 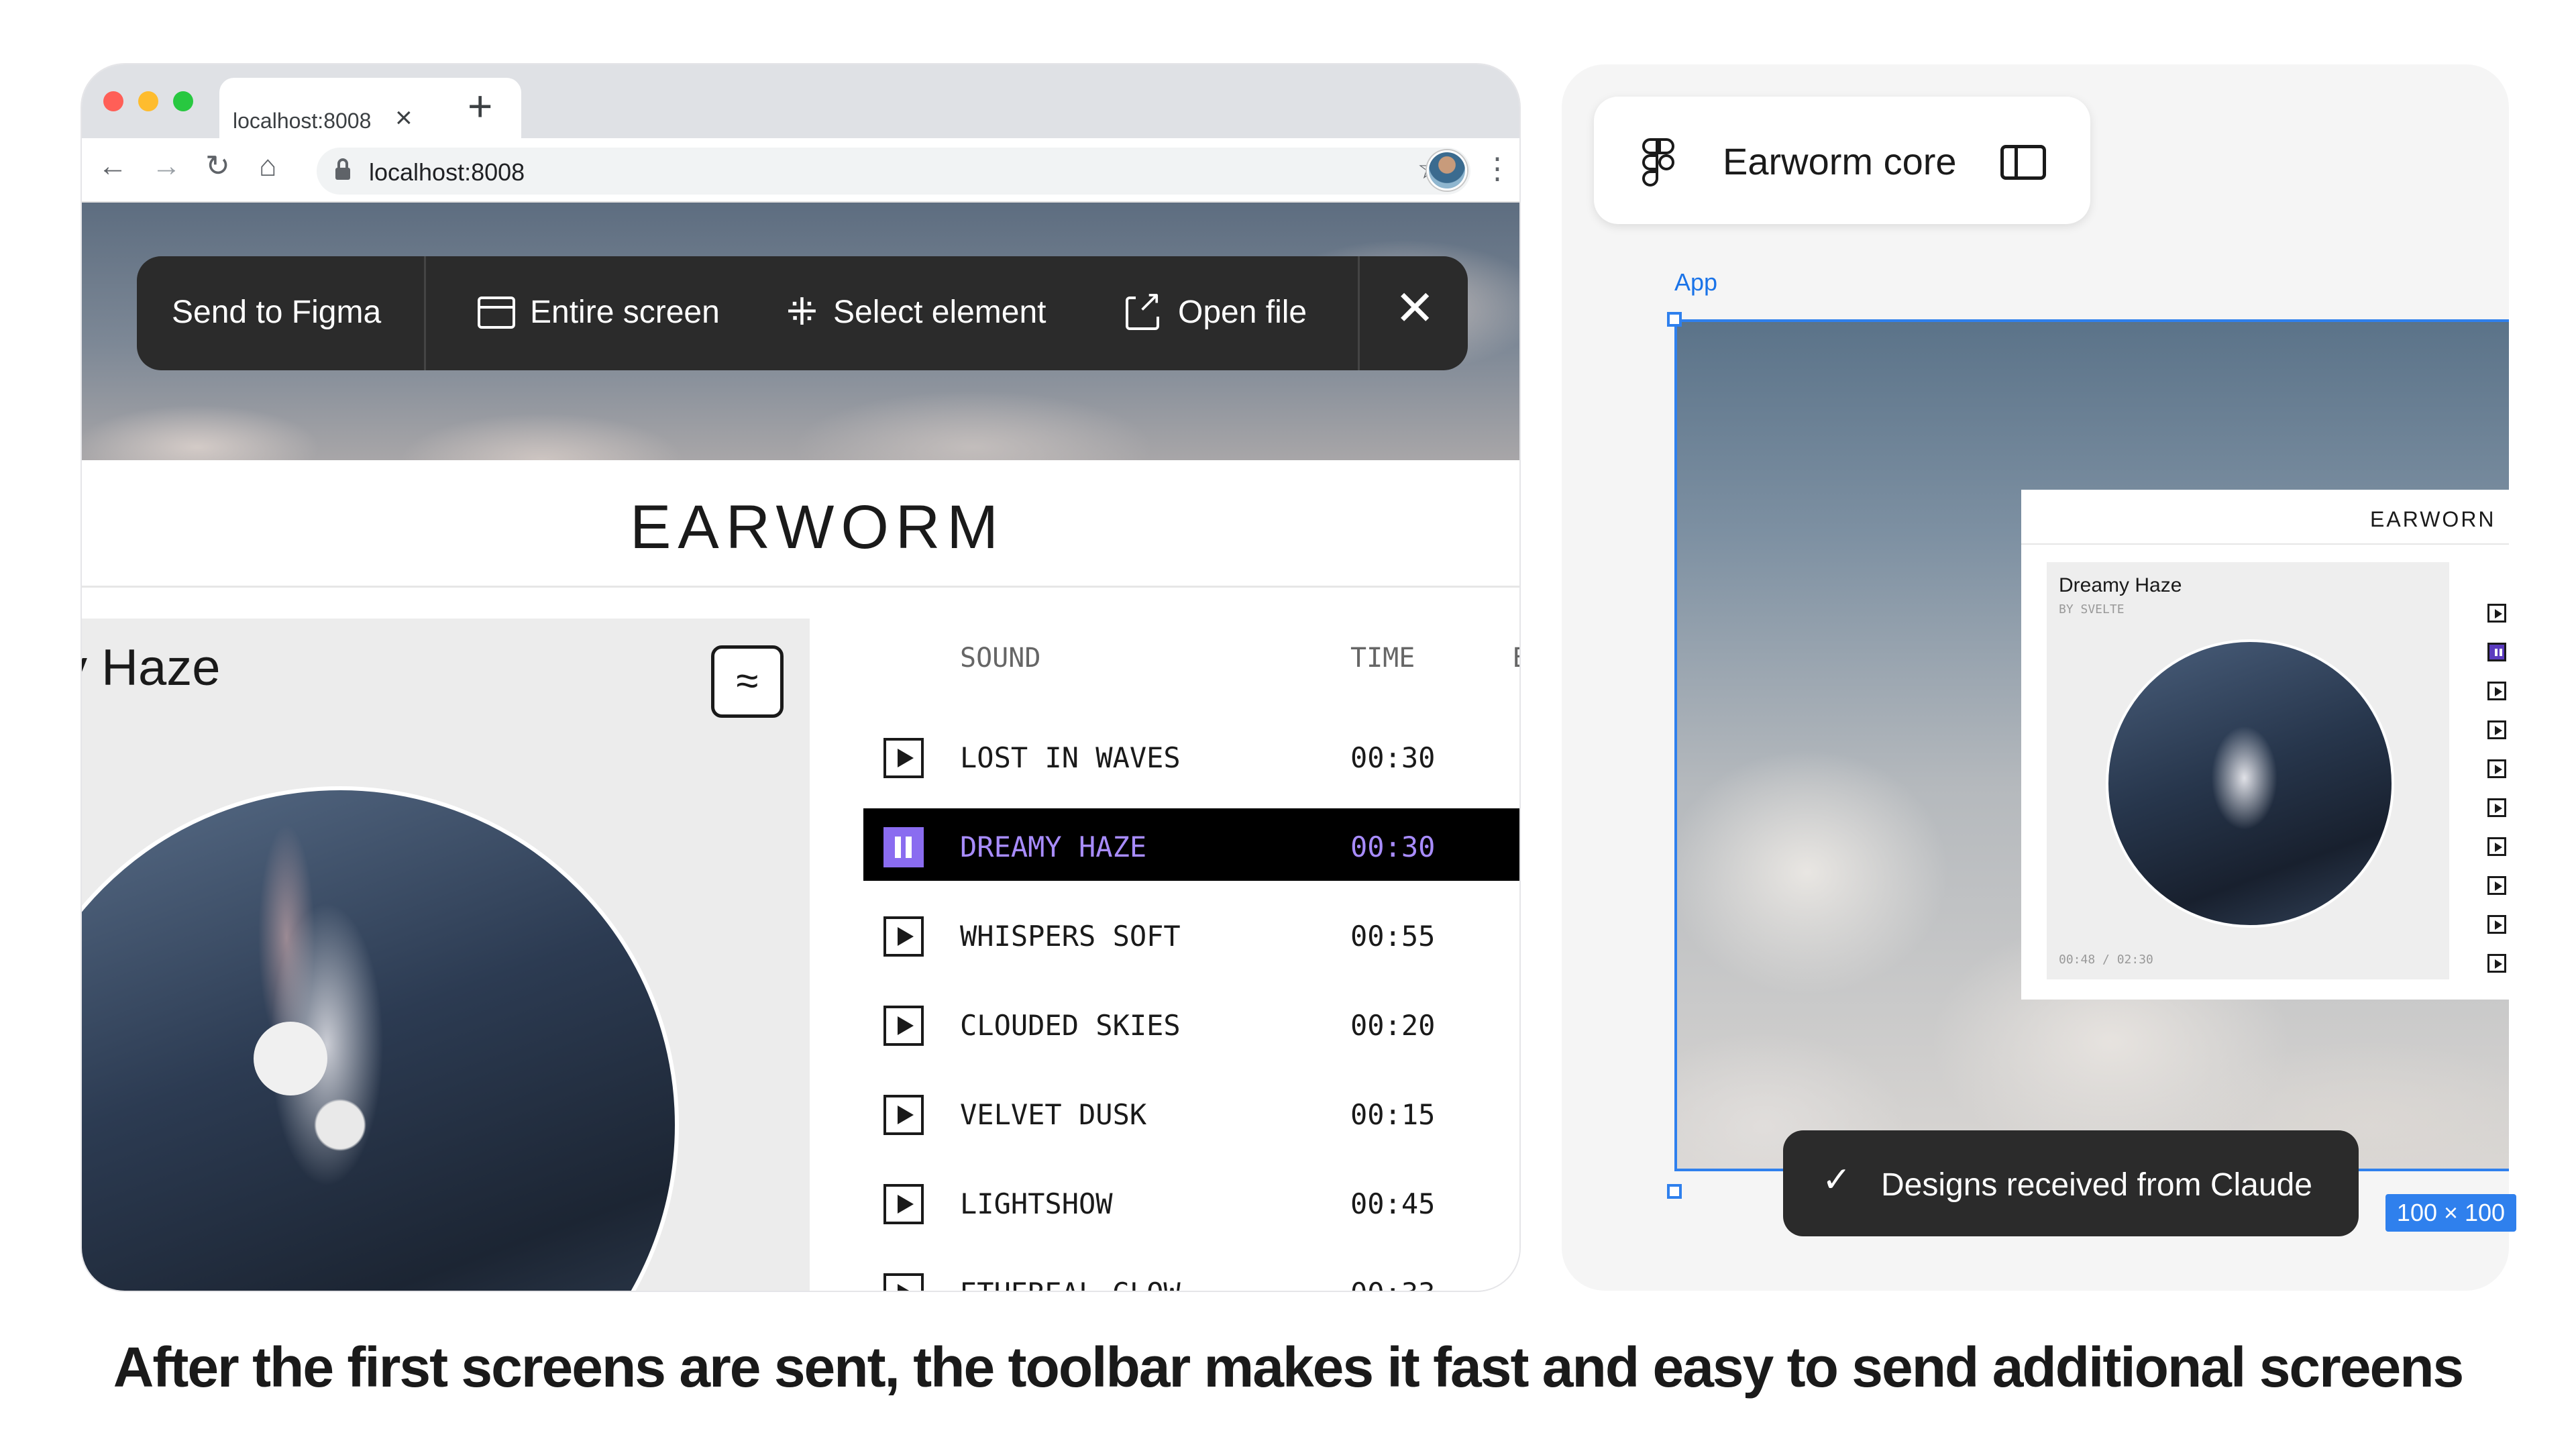 What do you see at coordinates (2433, 519) in the screenshot?
I see `preview-logo: EARWORN` at bounding box center [2433, 519].